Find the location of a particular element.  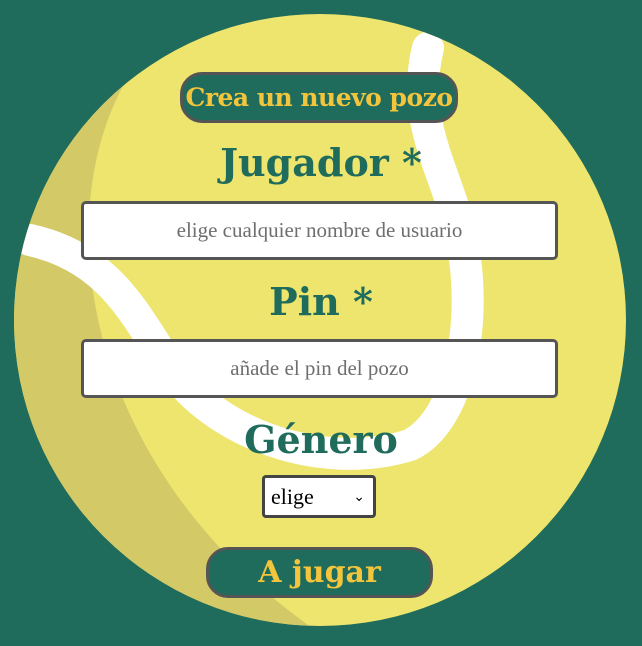

player-name-input is located at coordinates (319, 230).